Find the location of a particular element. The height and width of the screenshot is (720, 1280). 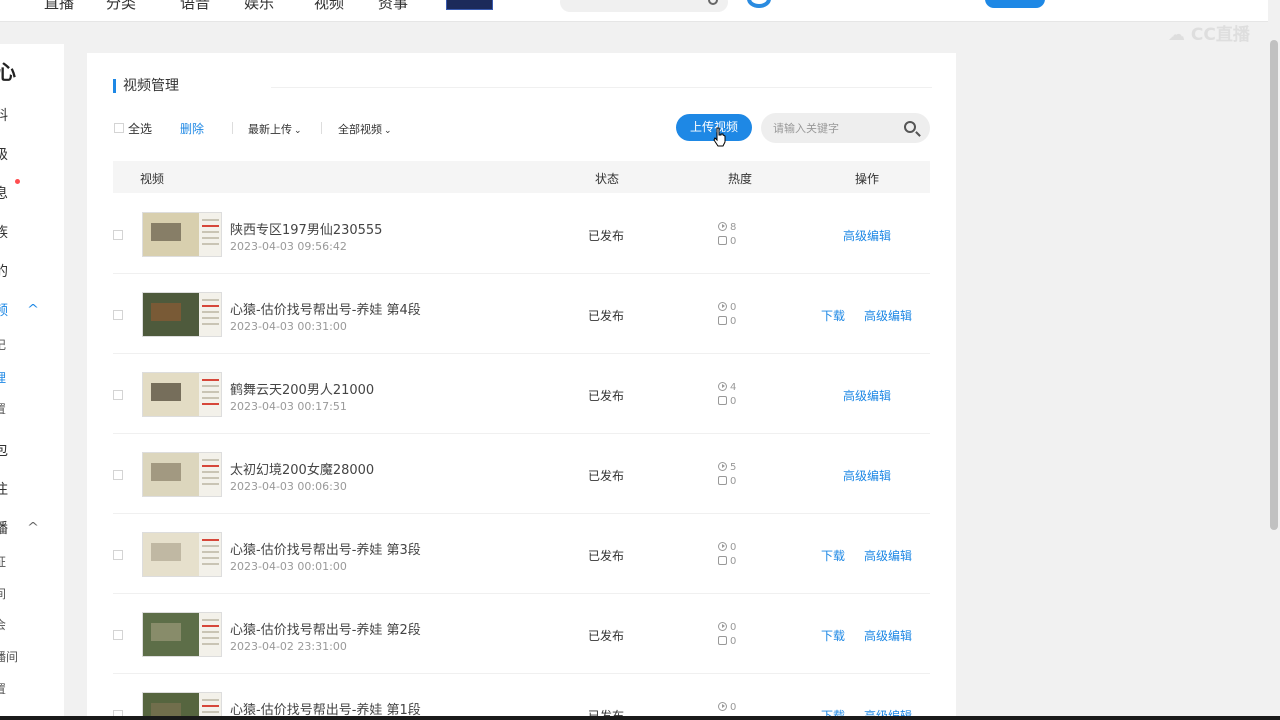

sidebar-title: 心 is located at coordinates (8, 72).